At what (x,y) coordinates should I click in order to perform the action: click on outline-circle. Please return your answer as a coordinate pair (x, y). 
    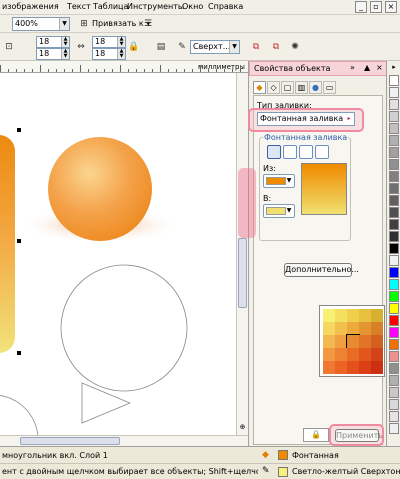
    Looking at the image, I should click on (124, 328).